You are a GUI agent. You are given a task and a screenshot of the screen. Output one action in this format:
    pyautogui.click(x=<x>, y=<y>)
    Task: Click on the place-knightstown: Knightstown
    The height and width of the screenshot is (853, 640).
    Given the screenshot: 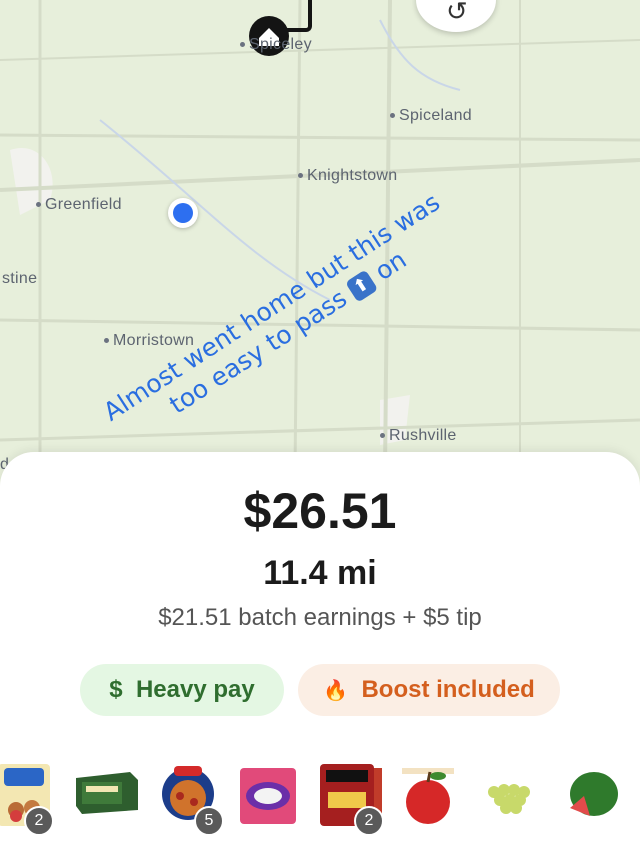 What is the action you would take?
    pyautogui.click(x=347, y=176)
    